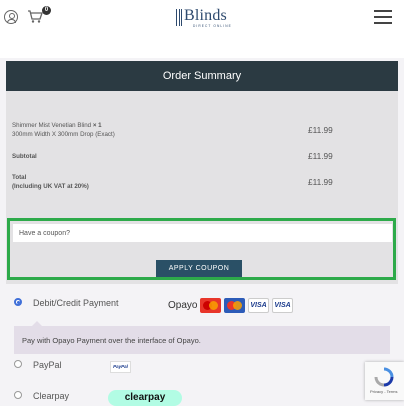 The height and width of the screenshot is (406, 404). I want to click on total-value: £11.99, so click(320, 182).